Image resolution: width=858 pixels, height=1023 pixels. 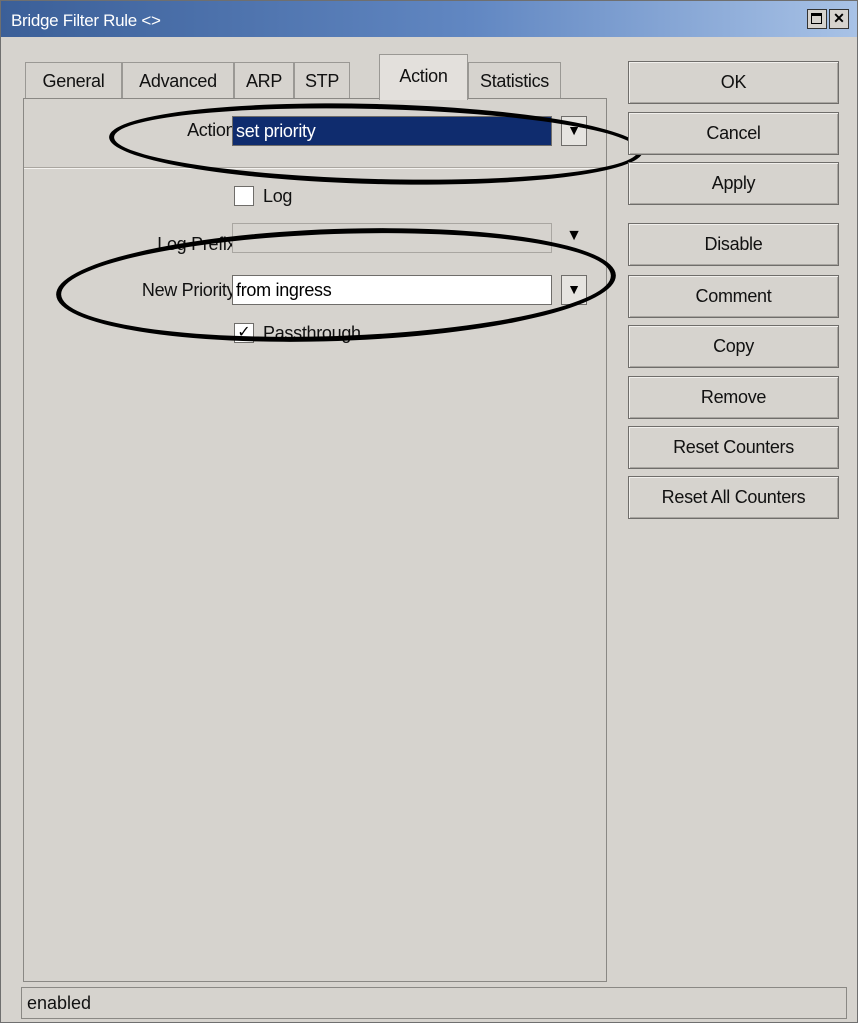 I want to click on action-label: Action:, so click(x=213, y=130).